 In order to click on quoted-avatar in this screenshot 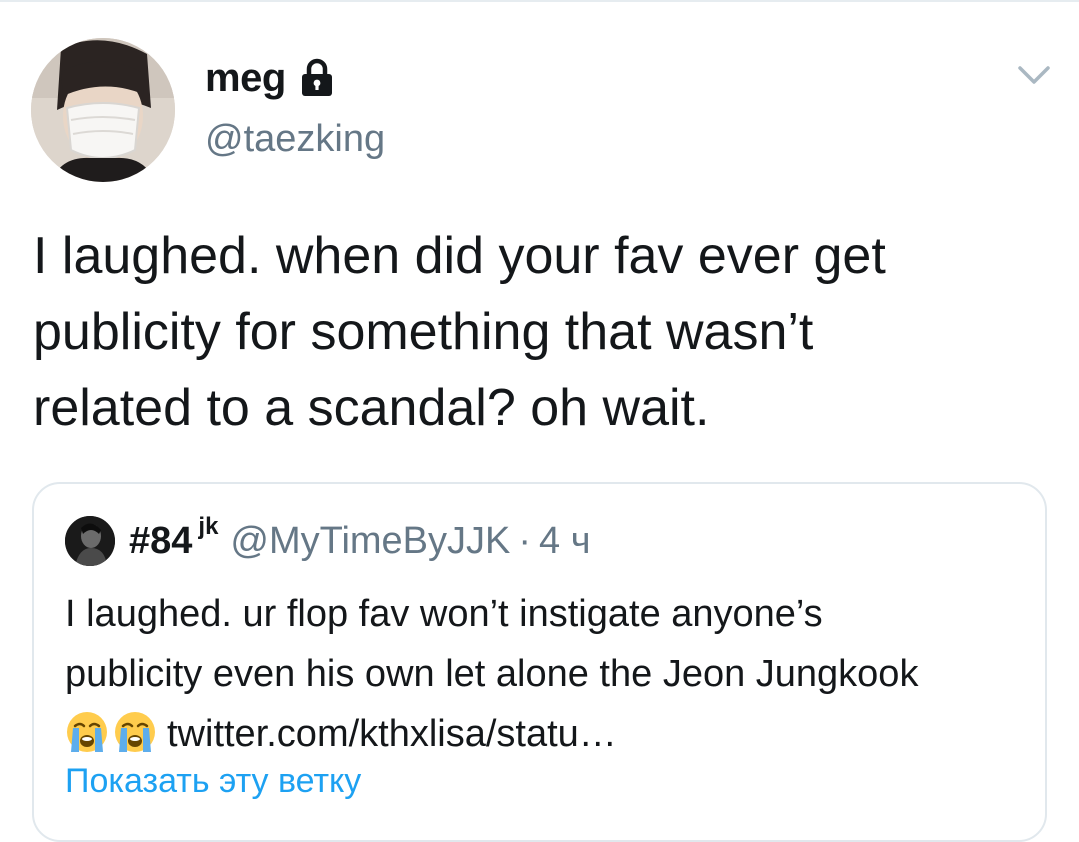, I will do `click(90, 541)`.